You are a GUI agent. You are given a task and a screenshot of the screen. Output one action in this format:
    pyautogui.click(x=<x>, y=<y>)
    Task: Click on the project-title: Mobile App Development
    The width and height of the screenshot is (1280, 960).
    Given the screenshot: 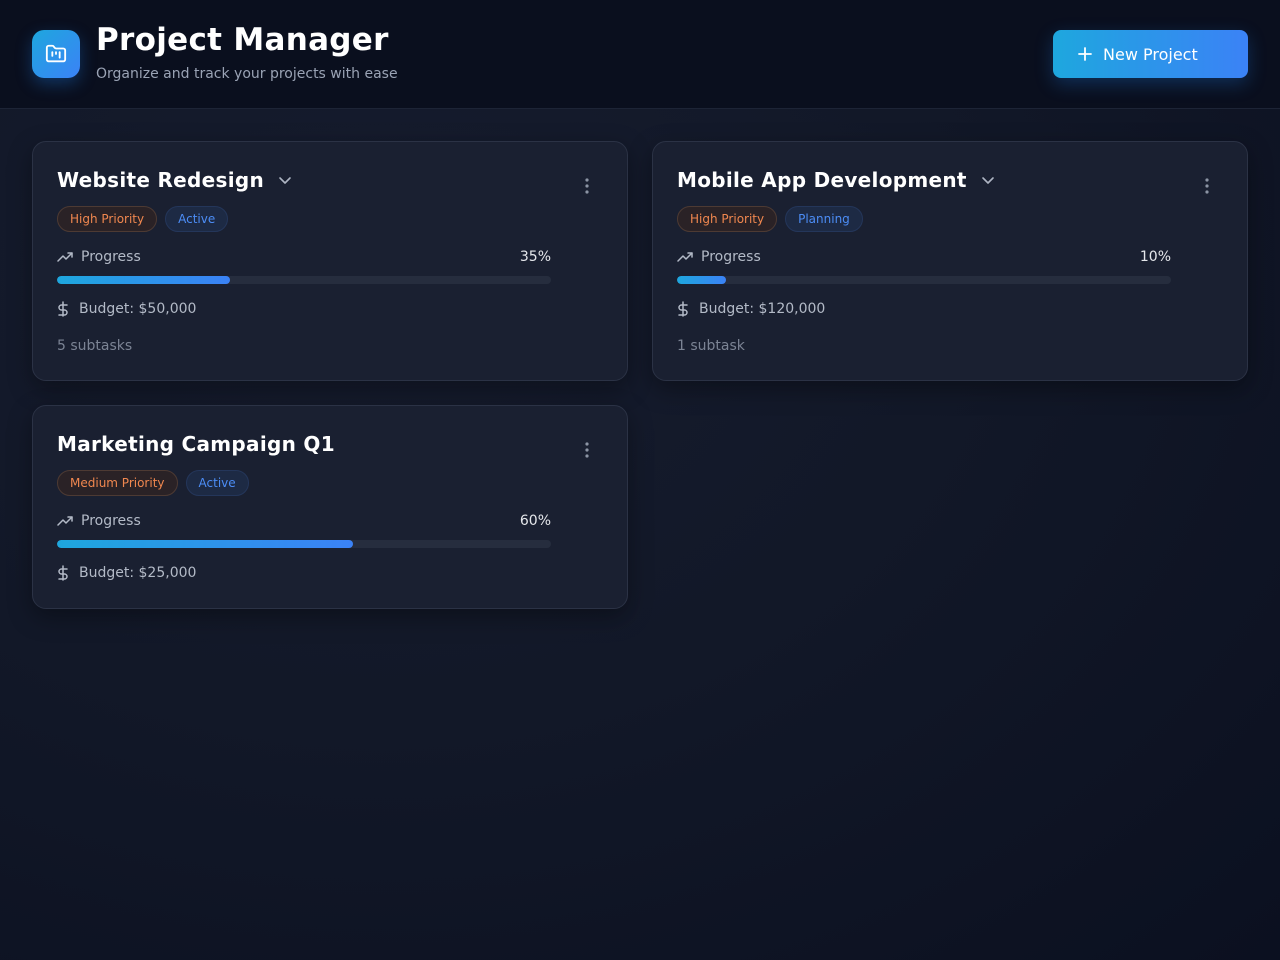 What is the action you would take?
    pyautogui.click(x=822, y=180)
    